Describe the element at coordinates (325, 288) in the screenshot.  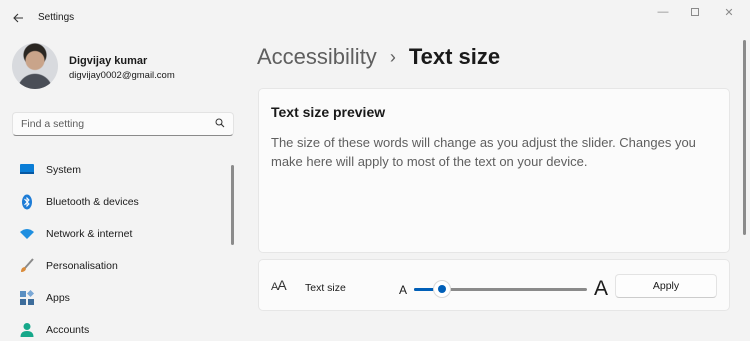
I see `text-size-label: Text size` at that location.